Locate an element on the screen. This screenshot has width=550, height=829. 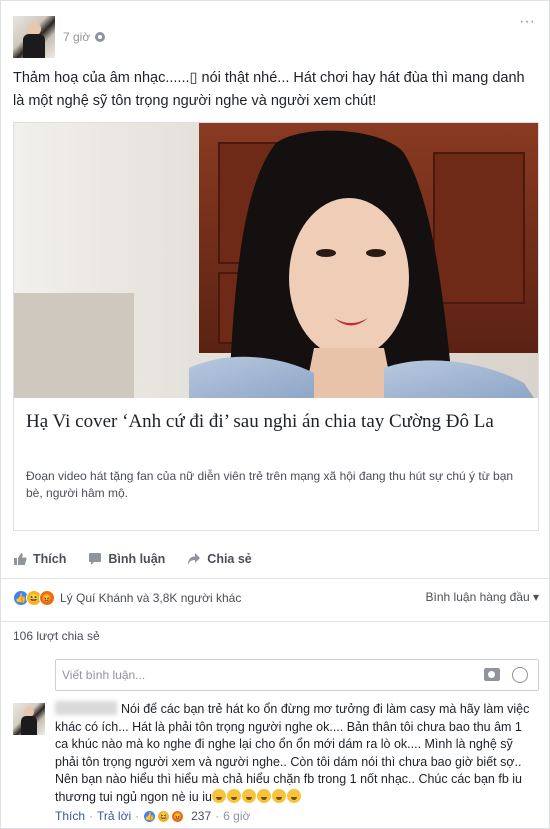
author-avatar is located at coordinates (34, 37).